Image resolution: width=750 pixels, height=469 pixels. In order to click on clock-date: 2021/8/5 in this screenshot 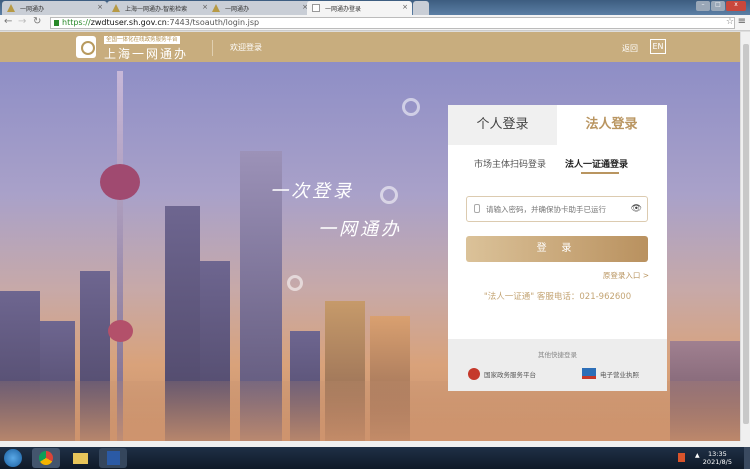, I will do `click(717, 462)`.